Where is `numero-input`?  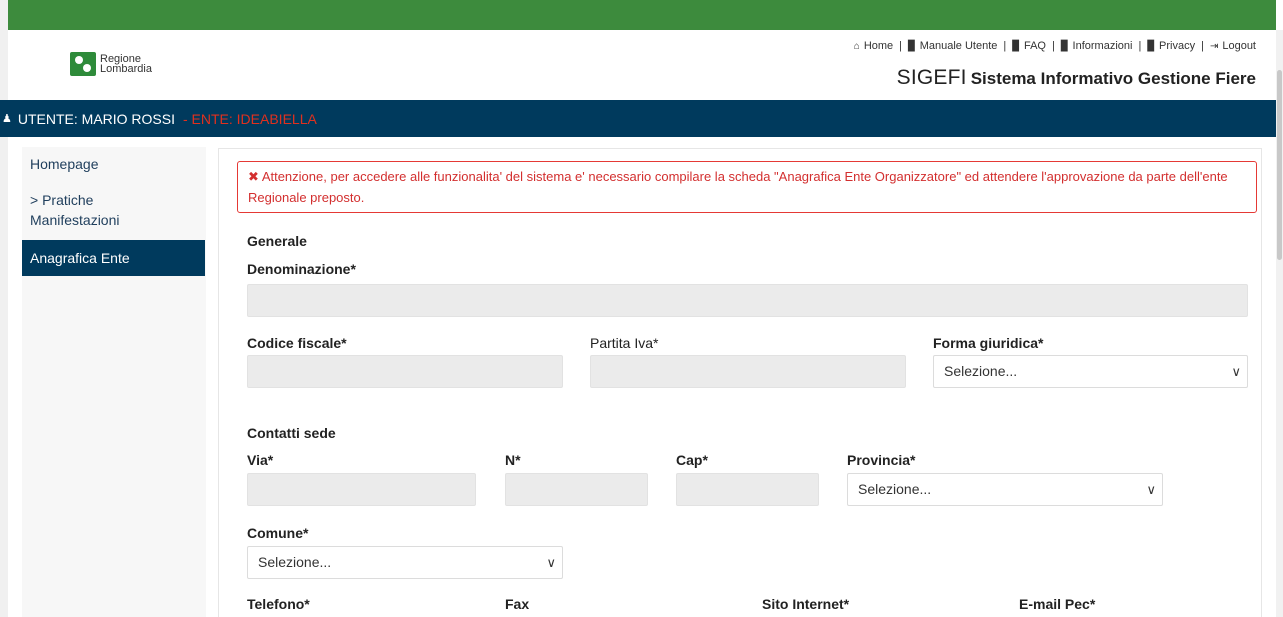 numero-input is located at coordinates (576, 489).